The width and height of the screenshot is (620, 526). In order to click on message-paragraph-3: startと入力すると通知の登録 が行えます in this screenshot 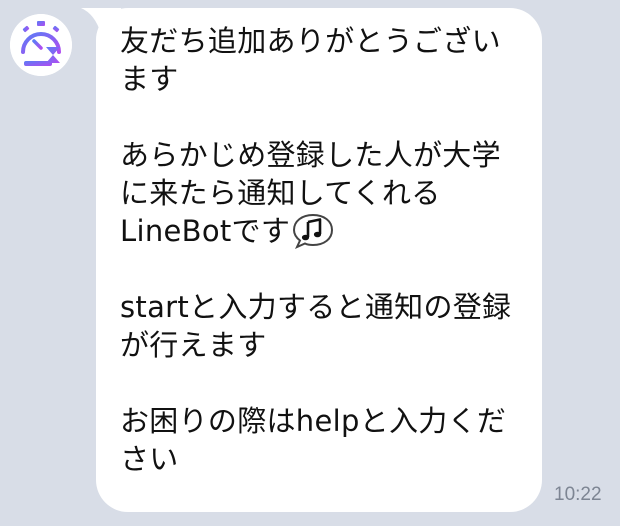, I will do `click(321, 326)`.